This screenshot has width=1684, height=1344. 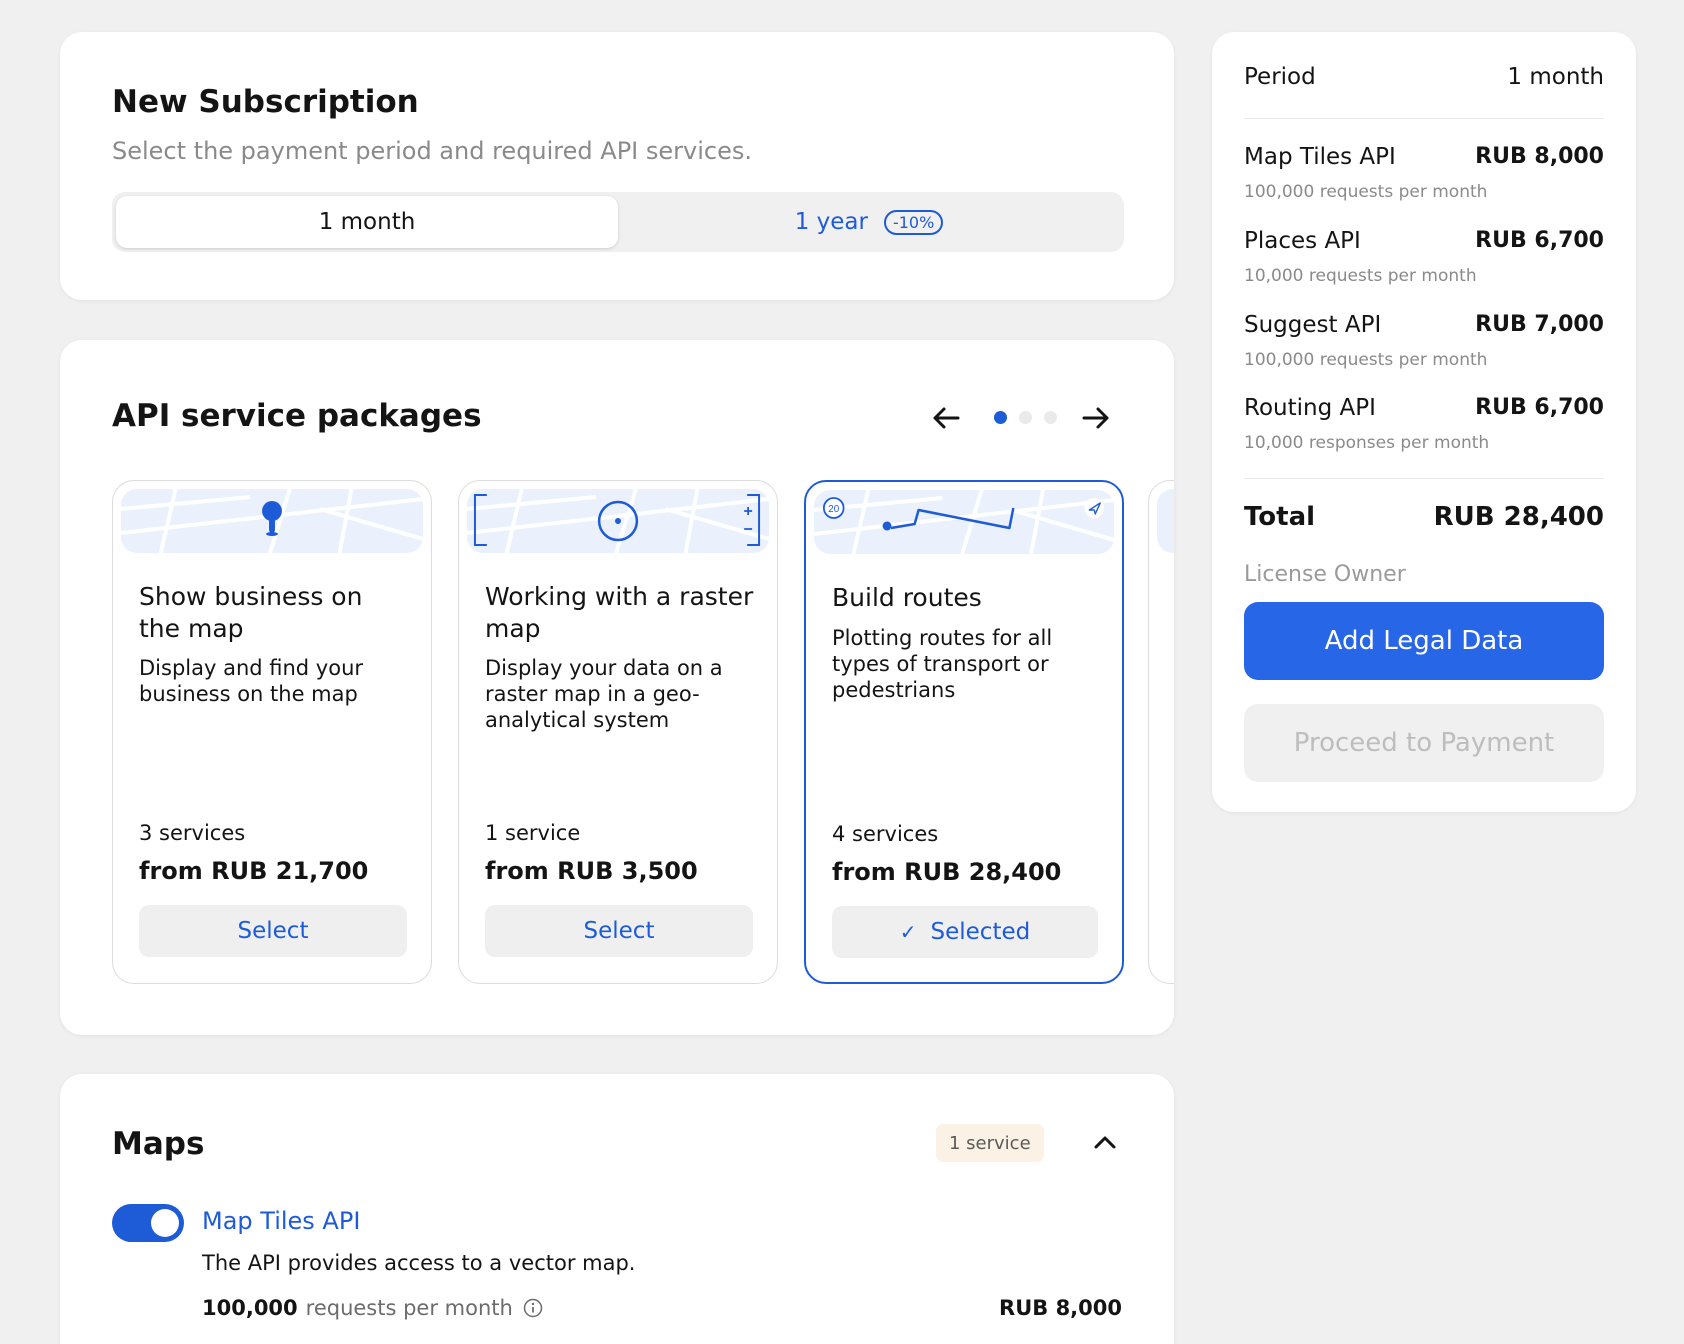 What do you see at coordinates (1518, 517) in the screenshot?
I see `total-value: RUB 28,400` at bounding box center [1518, 517].